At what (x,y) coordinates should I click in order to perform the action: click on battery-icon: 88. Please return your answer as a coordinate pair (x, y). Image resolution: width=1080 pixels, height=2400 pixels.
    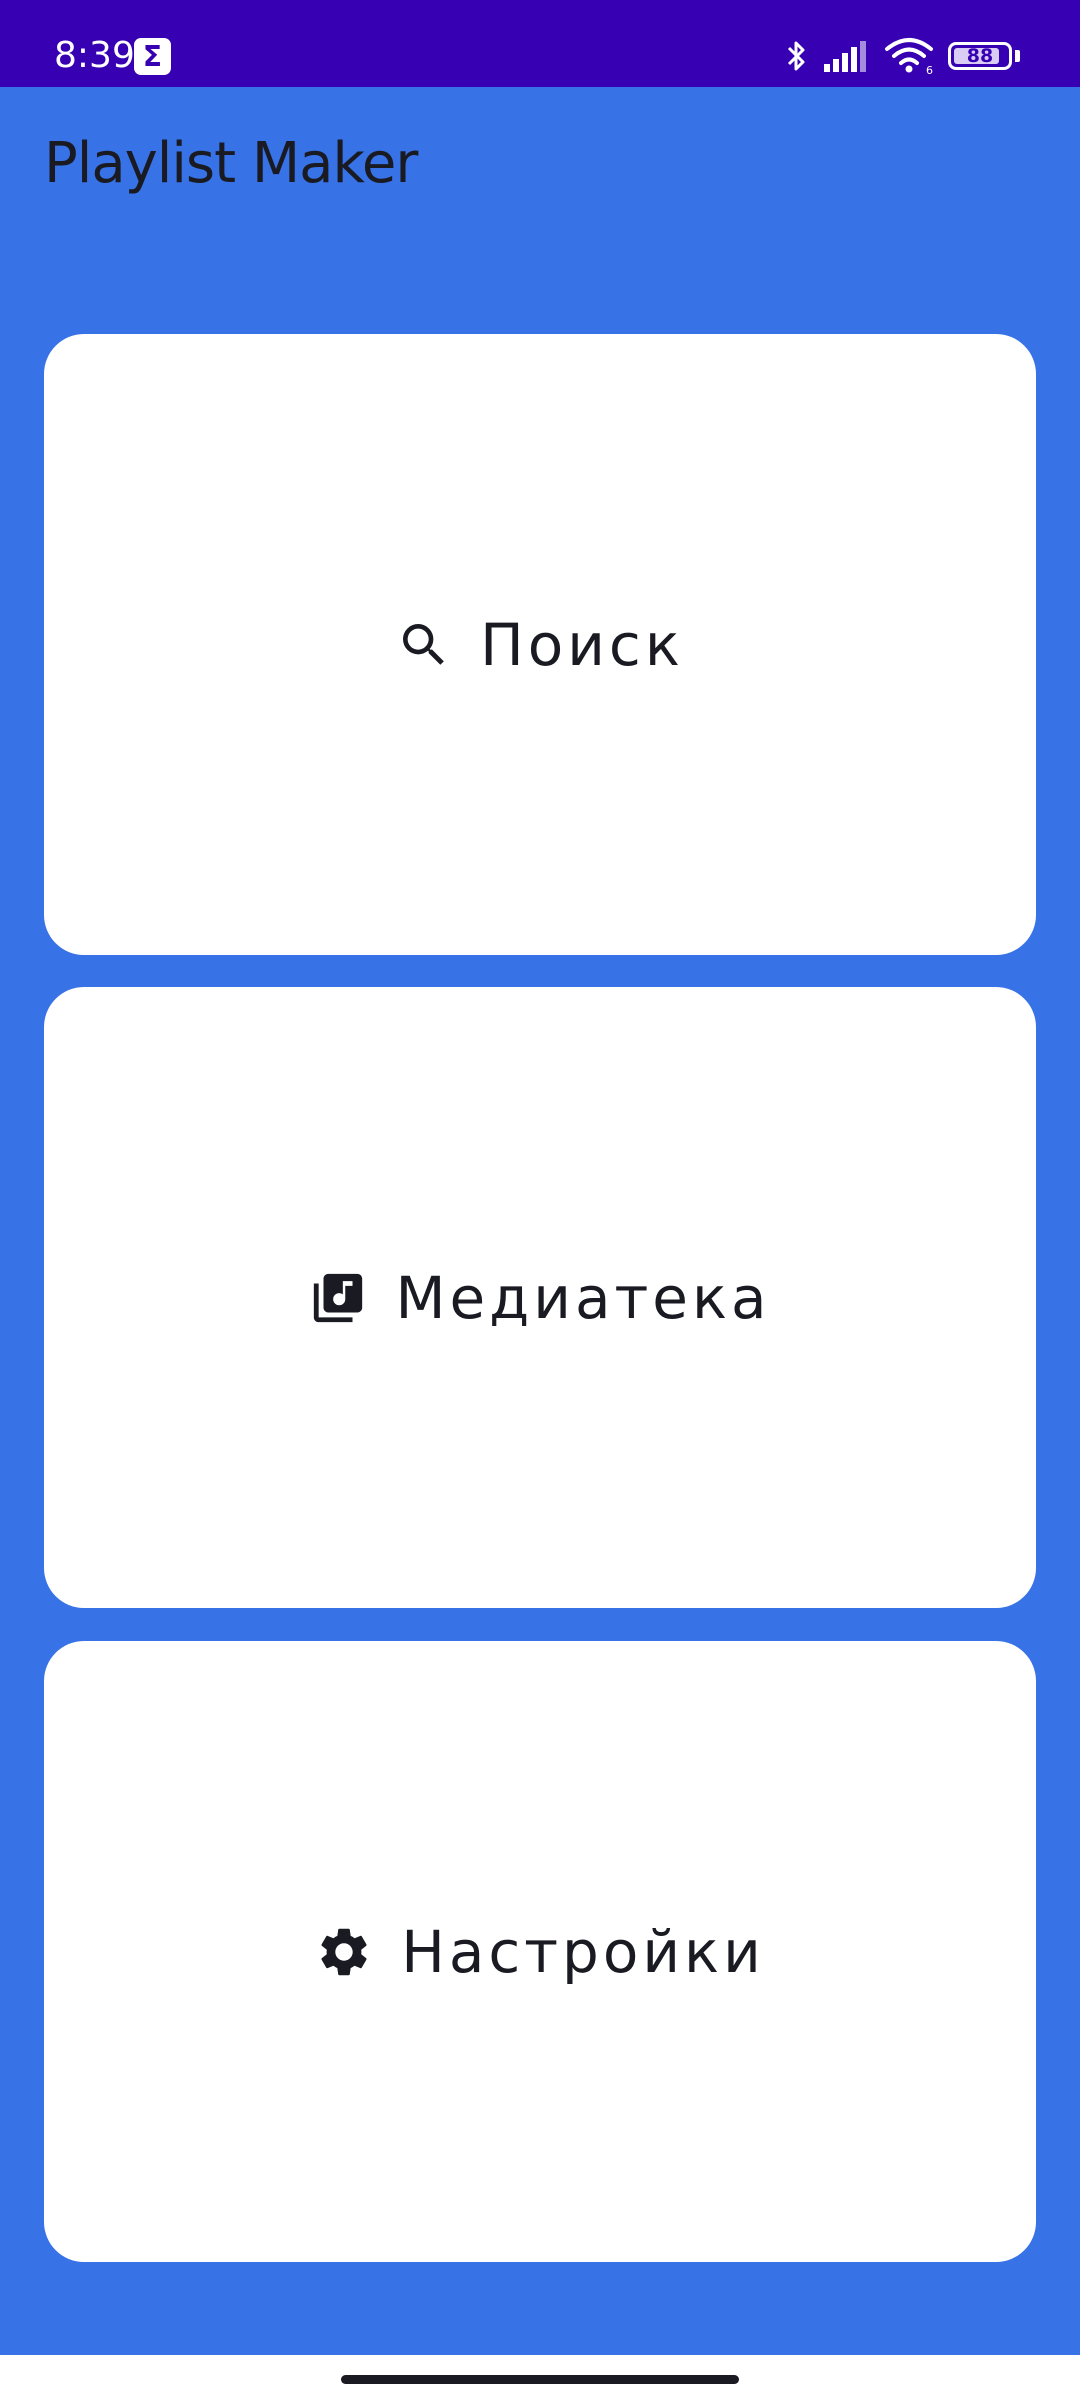
    Looking at the image, I should click on (980, 56).